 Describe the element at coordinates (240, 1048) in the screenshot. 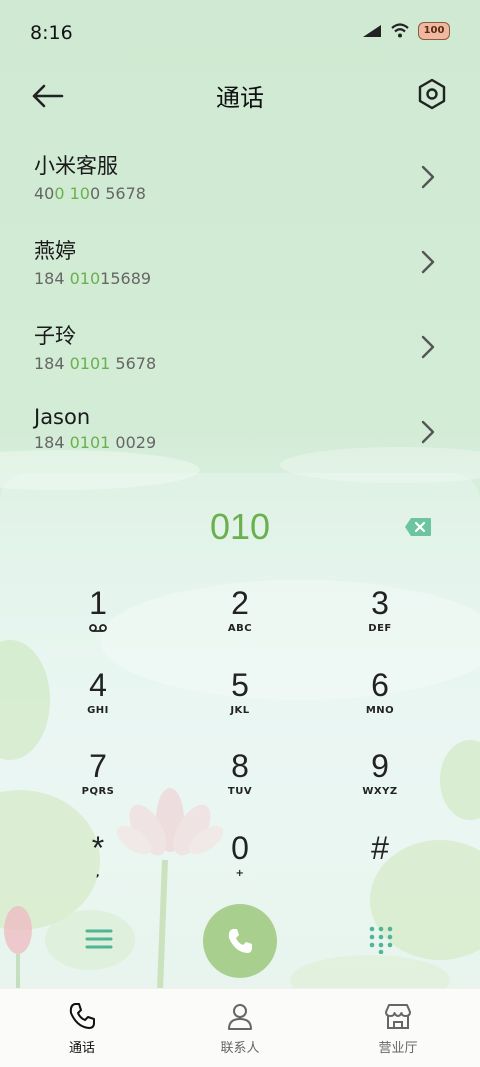

I see `tab-label: 联系人` at that location.